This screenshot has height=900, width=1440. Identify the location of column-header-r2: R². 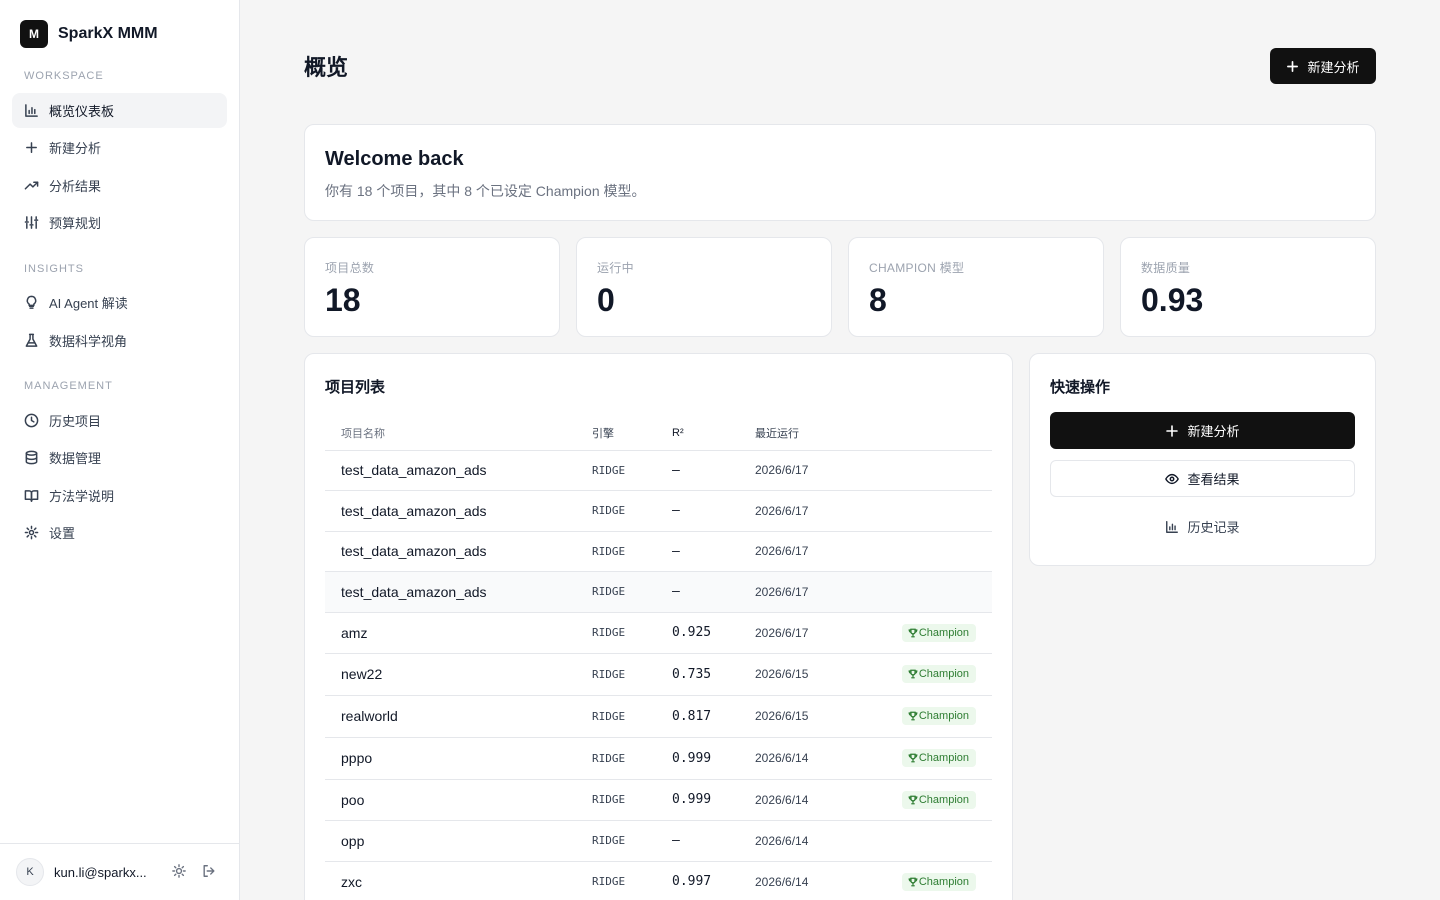
(713, 432).